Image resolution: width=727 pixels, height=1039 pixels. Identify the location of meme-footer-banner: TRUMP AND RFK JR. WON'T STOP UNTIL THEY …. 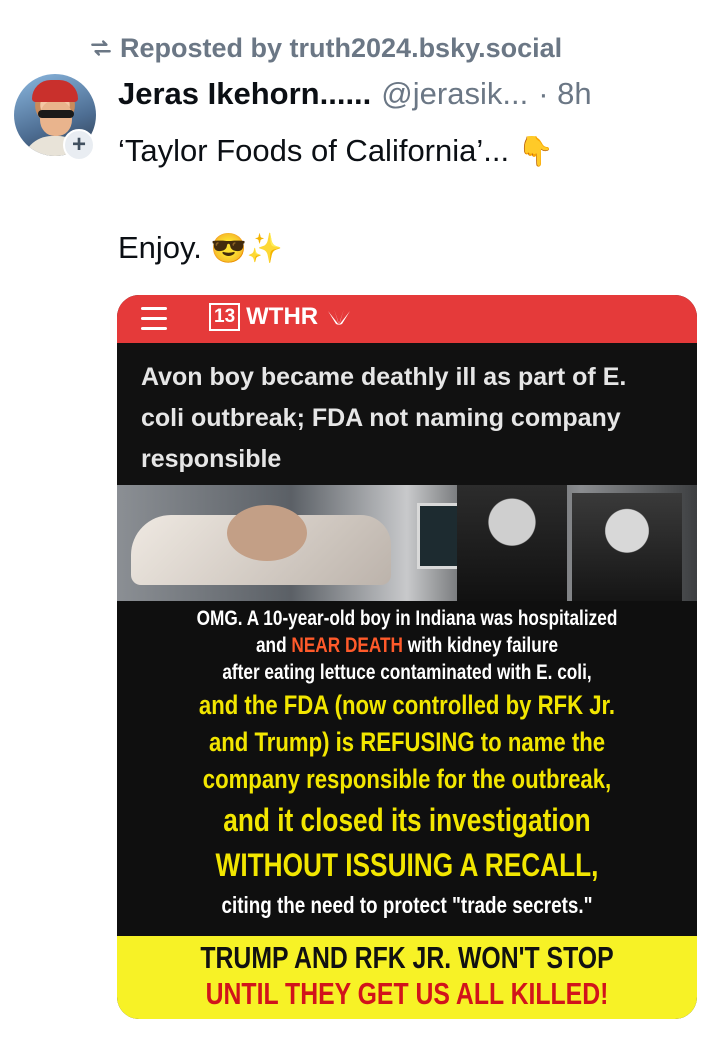
(407, 977).